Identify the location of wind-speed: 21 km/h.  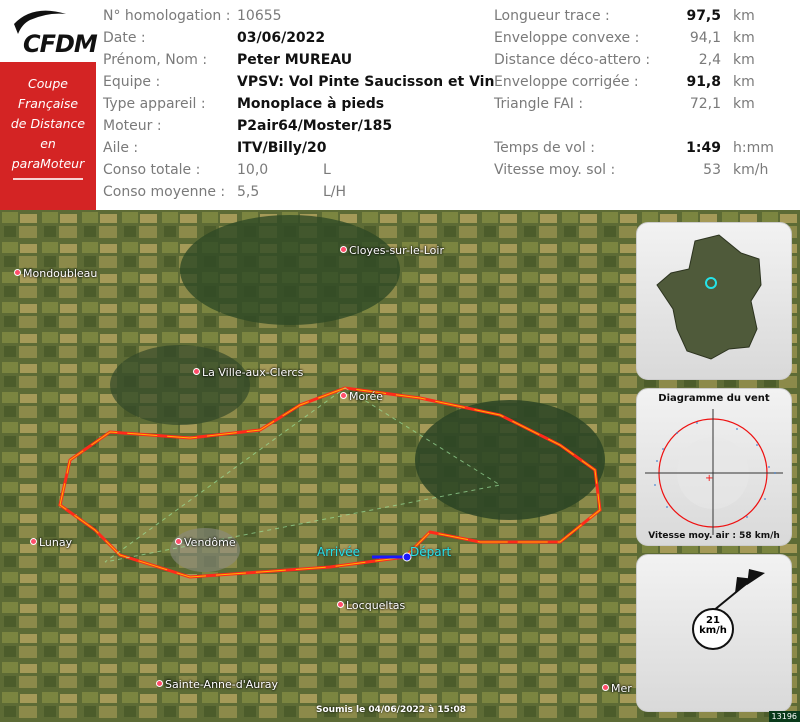
(713, 626).